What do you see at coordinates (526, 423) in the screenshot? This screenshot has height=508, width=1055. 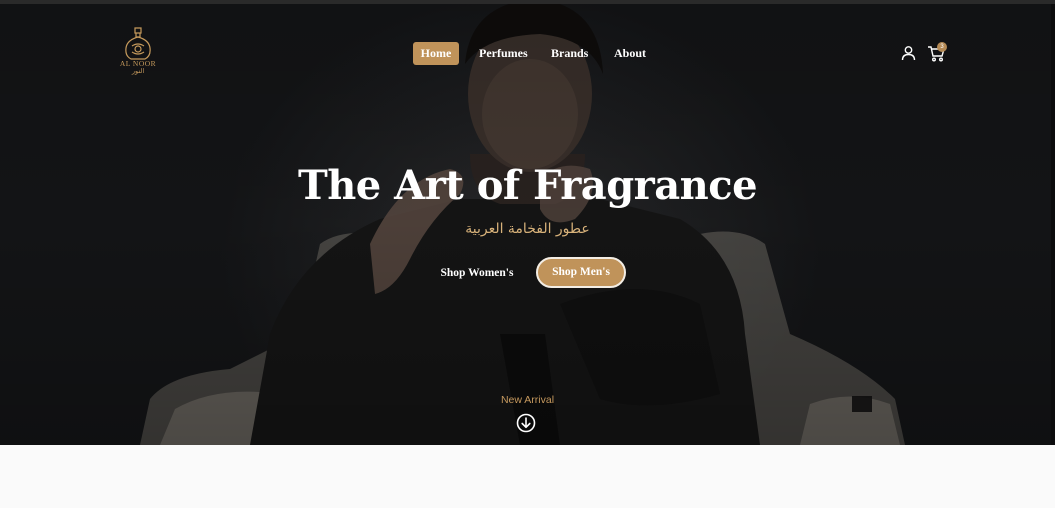 I see `arrow-down-circle-icon` at bounding box center [526, 423].